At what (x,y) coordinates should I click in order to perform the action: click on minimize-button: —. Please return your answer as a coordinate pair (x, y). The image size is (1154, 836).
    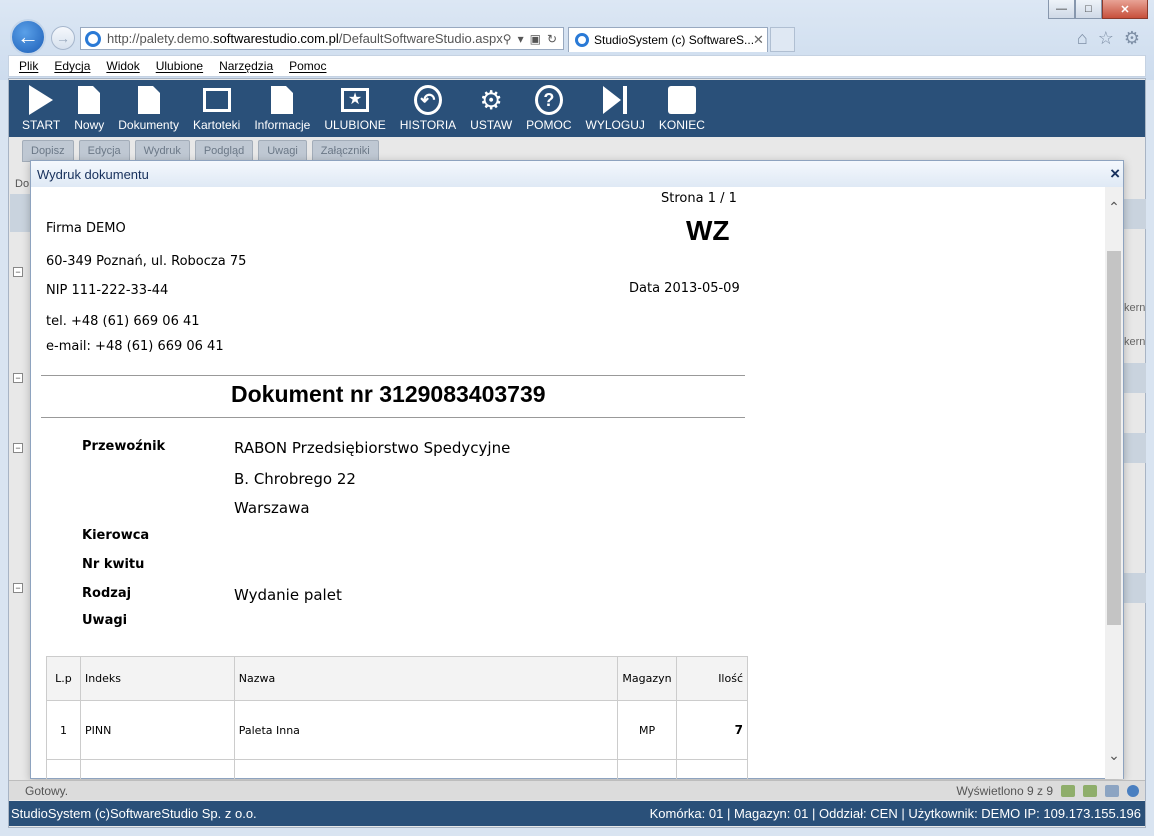
    Looking at the image, I should click on (1061, 9).